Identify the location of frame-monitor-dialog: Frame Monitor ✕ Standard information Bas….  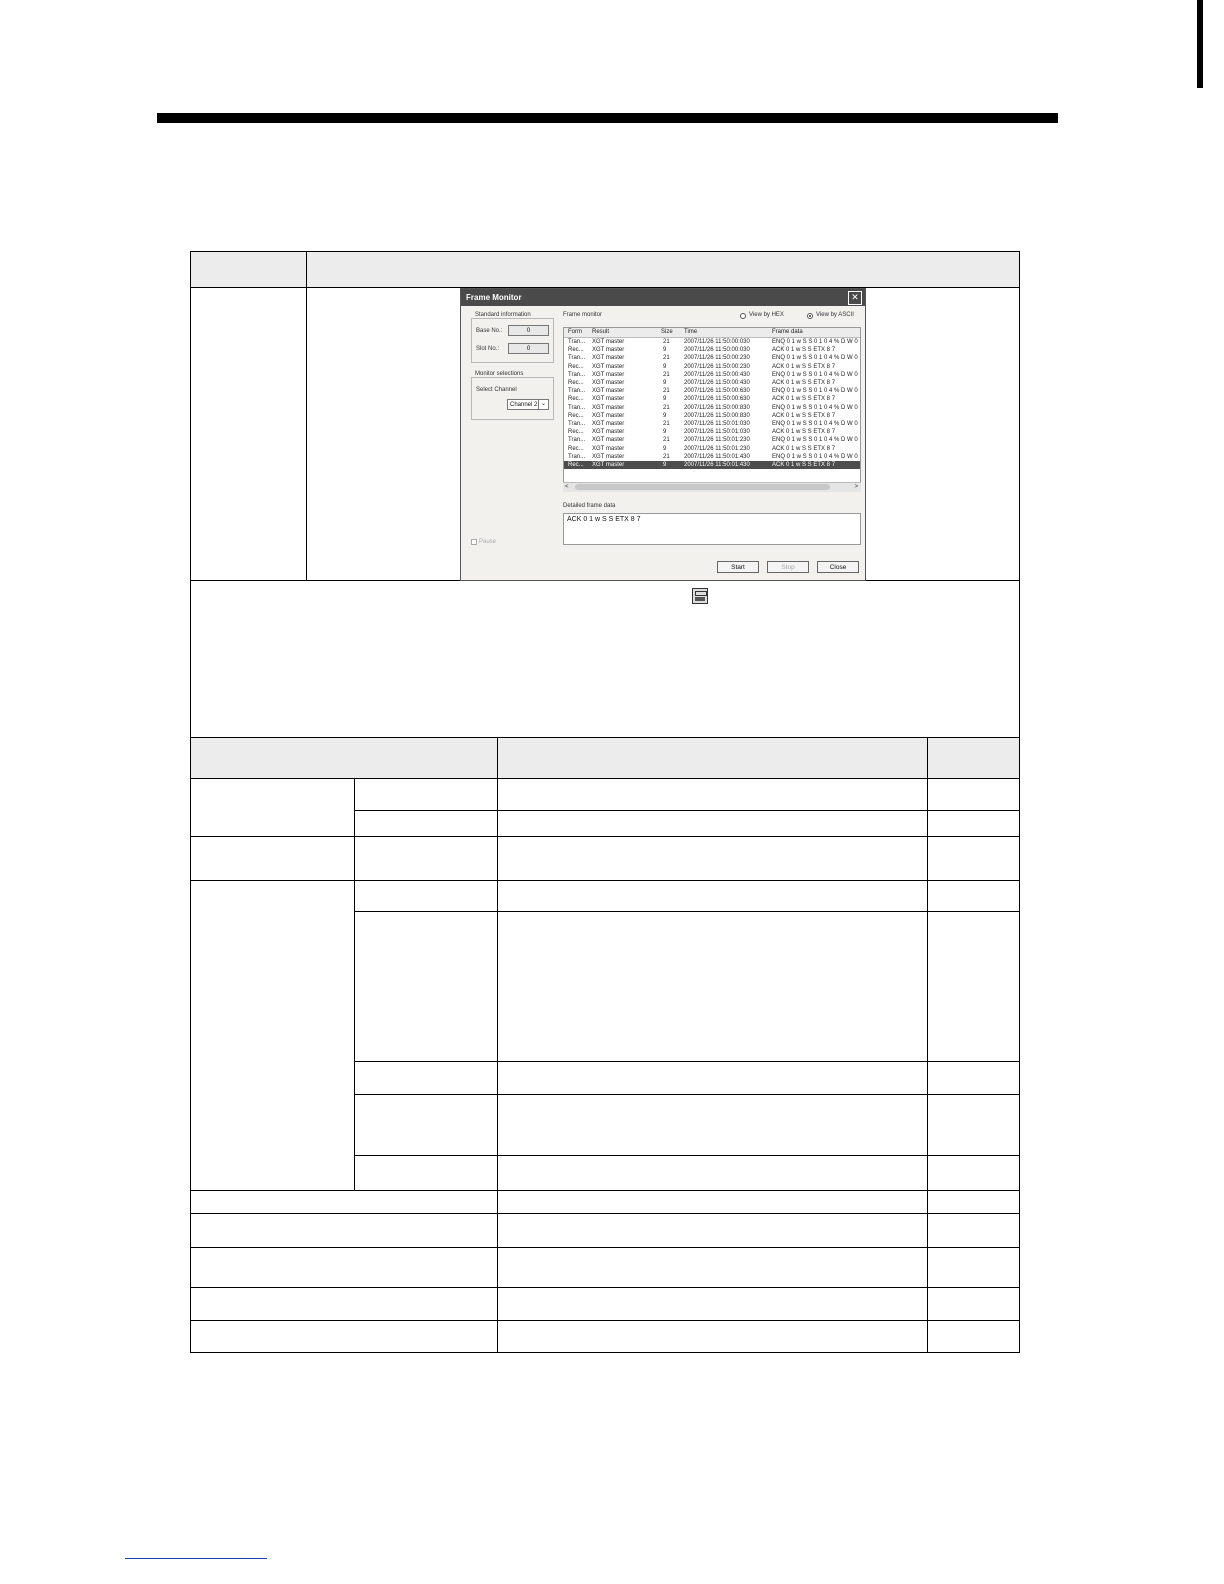
(663, 434).